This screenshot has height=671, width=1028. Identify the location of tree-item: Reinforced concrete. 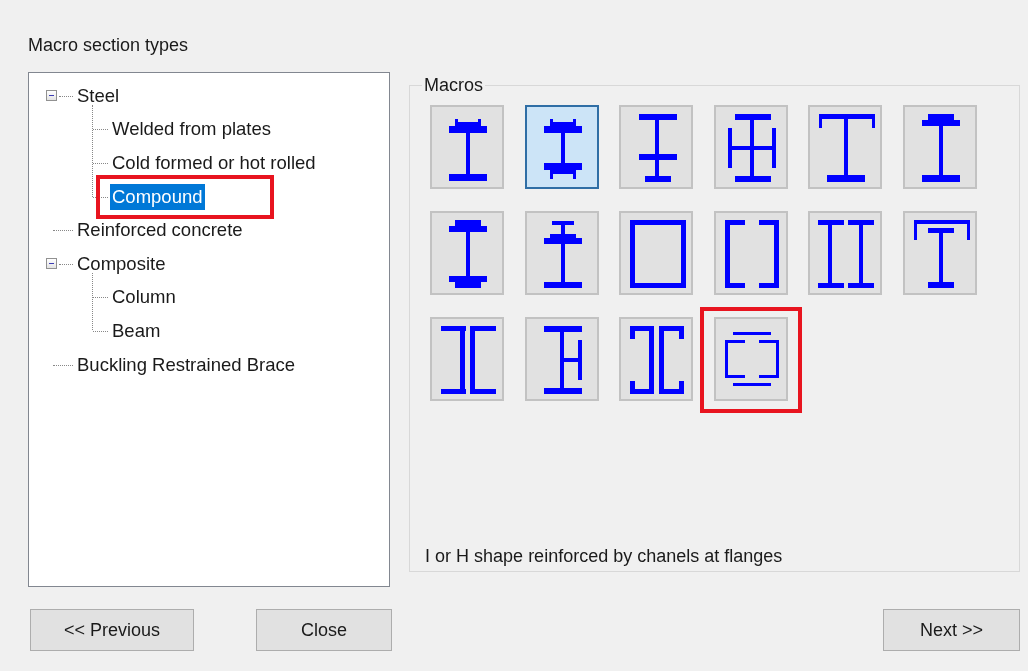
(160, 230).